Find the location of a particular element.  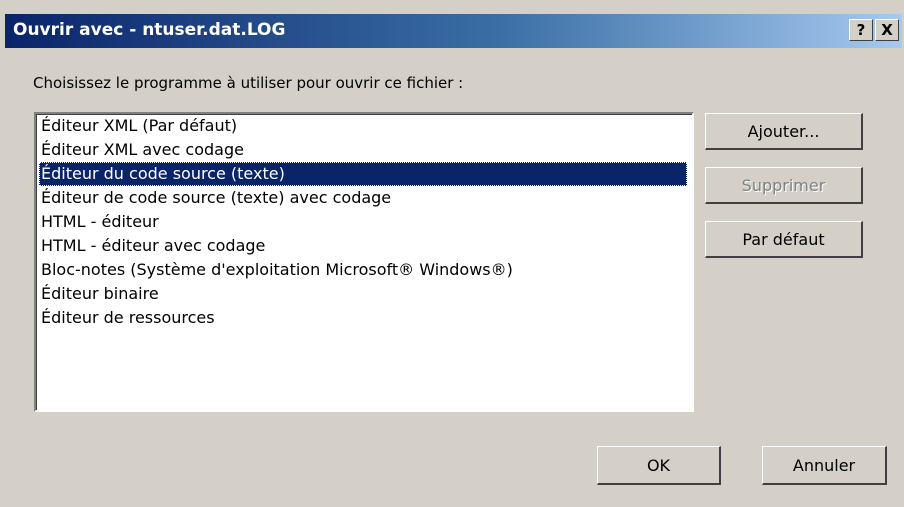

list-item-selected: Éditeur du code source (texte) is located at coordinates (363, 174).